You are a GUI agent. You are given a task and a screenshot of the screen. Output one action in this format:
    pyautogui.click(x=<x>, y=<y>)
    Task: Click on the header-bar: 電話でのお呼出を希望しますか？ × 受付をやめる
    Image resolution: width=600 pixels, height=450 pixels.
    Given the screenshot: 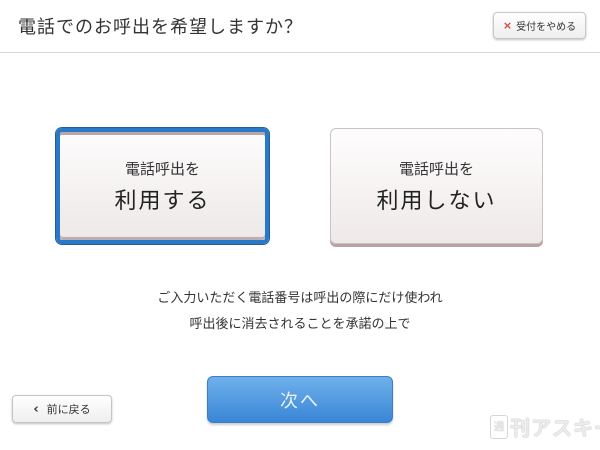 What is the action you would take?
    pyautogui.click(x=300, y=26)
    